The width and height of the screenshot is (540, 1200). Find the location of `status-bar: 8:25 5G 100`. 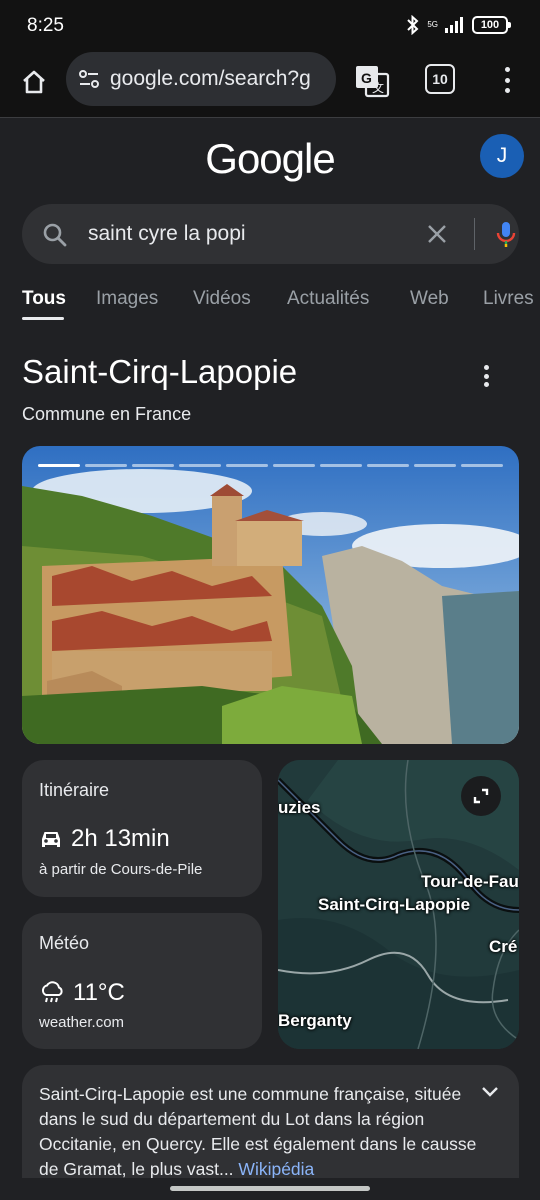

status-bar: 8:25 5G 100 is located at coordinates (270, 26).